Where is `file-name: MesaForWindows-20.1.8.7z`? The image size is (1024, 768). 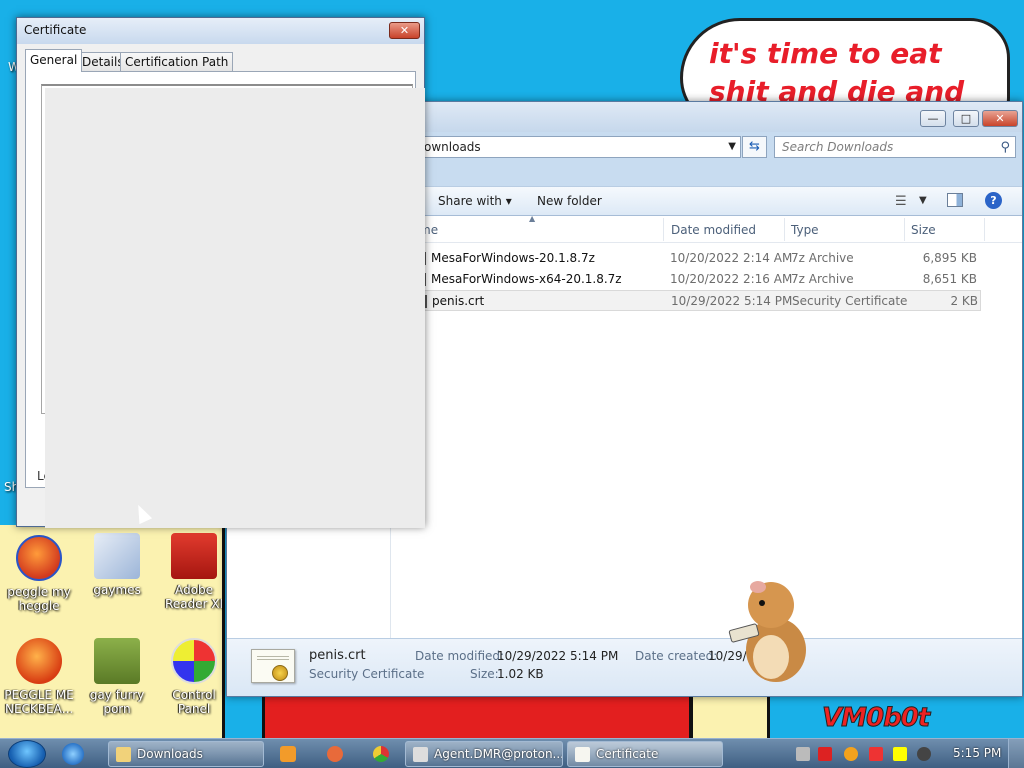
file-name: MesaForWindows-20.1.8.7z is located at coordinates (513, 258).